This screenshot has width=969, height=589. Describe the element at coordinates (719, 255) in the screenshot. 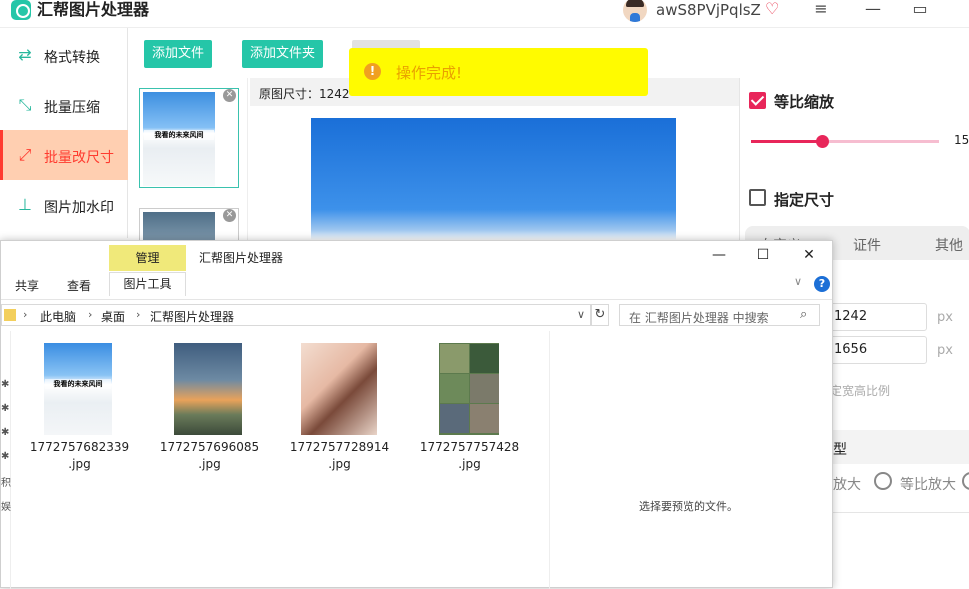

I see `explorer-minimize-button: —` at that location.